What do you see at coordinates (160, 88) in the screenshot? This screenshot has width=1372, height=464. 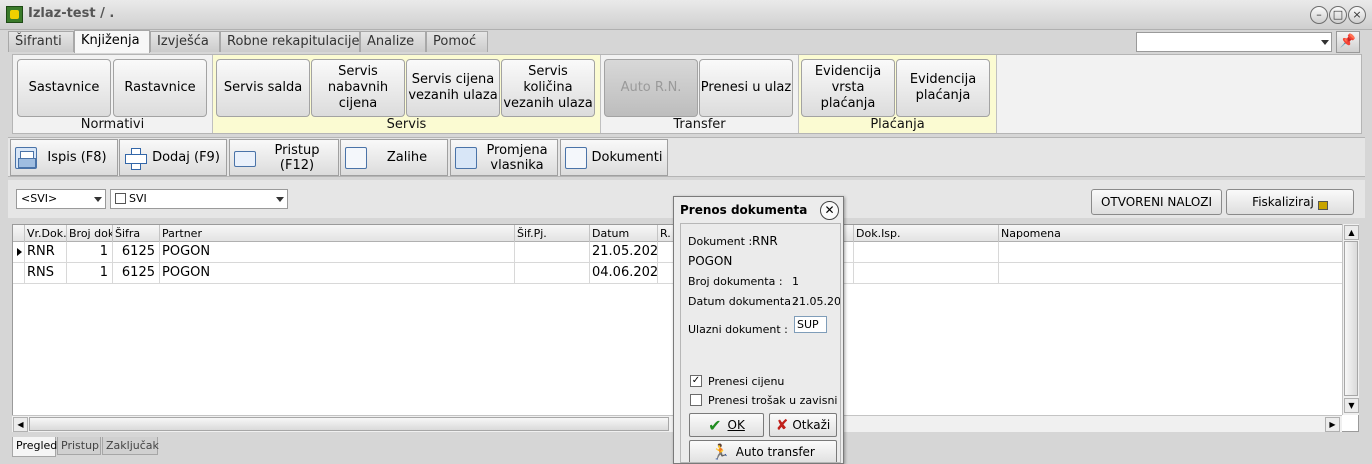 I see `rastavnice-button: Rastavnice` at bounding box center [160, 88].